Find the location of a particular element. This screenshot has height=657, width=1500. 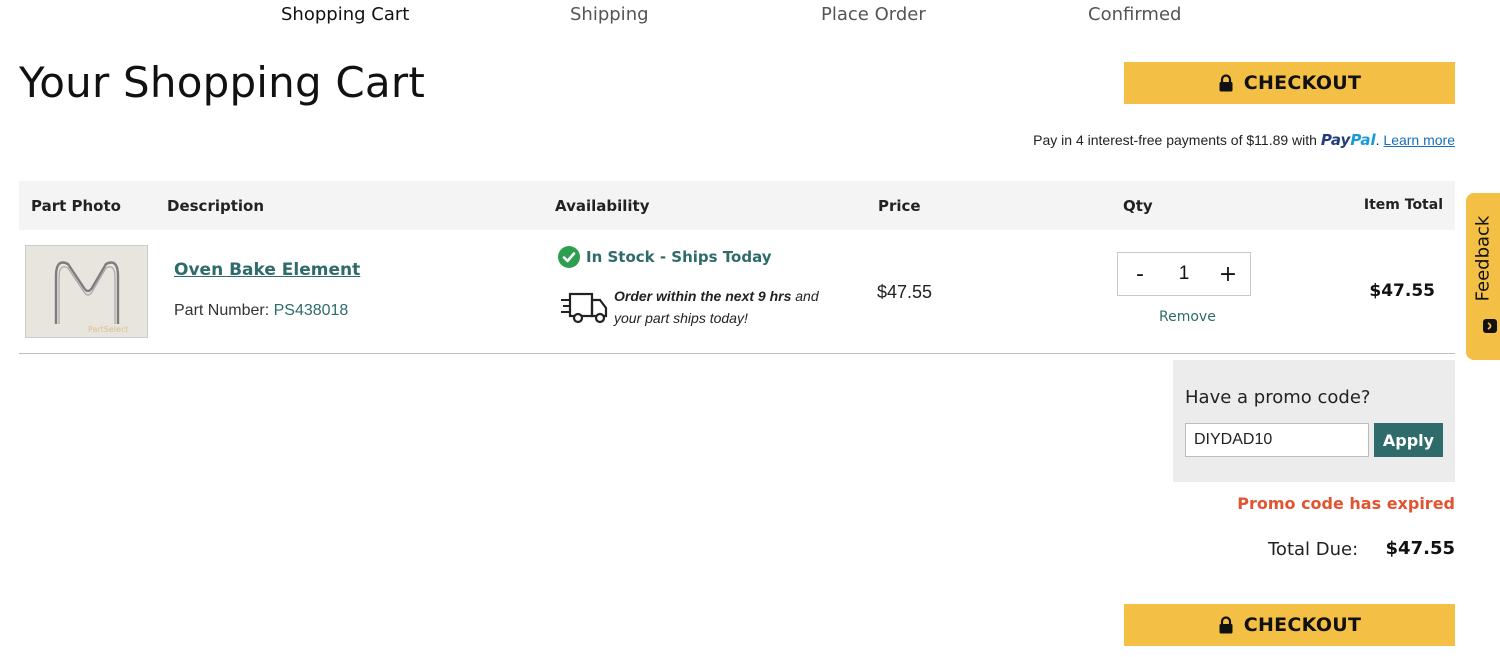

part-number: Part Number: PS438018 is located at coordinates (261, 311).